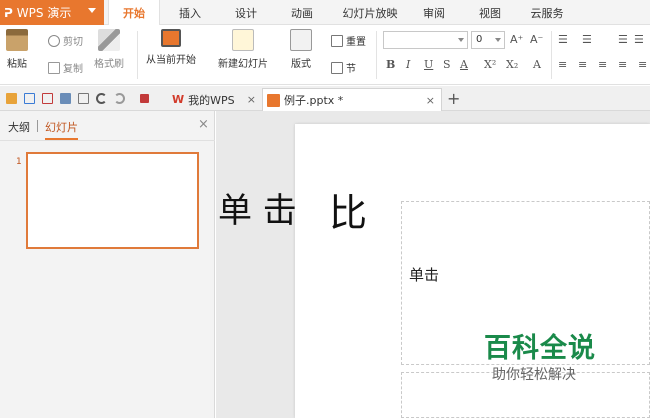  What do you see at coordinates (516, 39) in the screenshot?
I see `grow-font-button: A⁺` at bounding box center [516, 39].